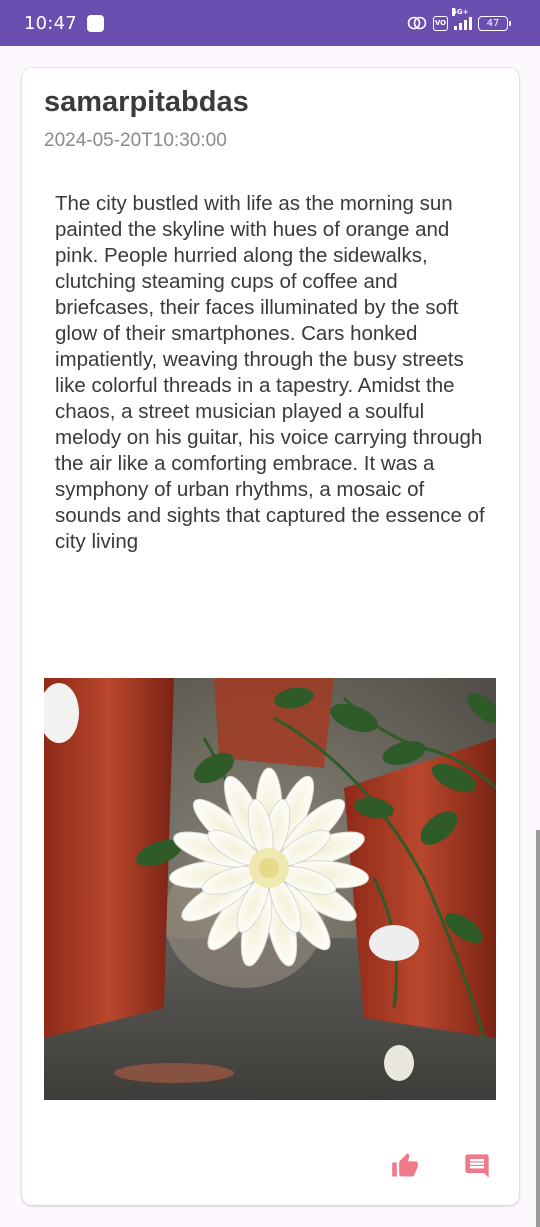 This screenshot has width=540, height=1227. I want to click on like-button, so click(405, 1166).